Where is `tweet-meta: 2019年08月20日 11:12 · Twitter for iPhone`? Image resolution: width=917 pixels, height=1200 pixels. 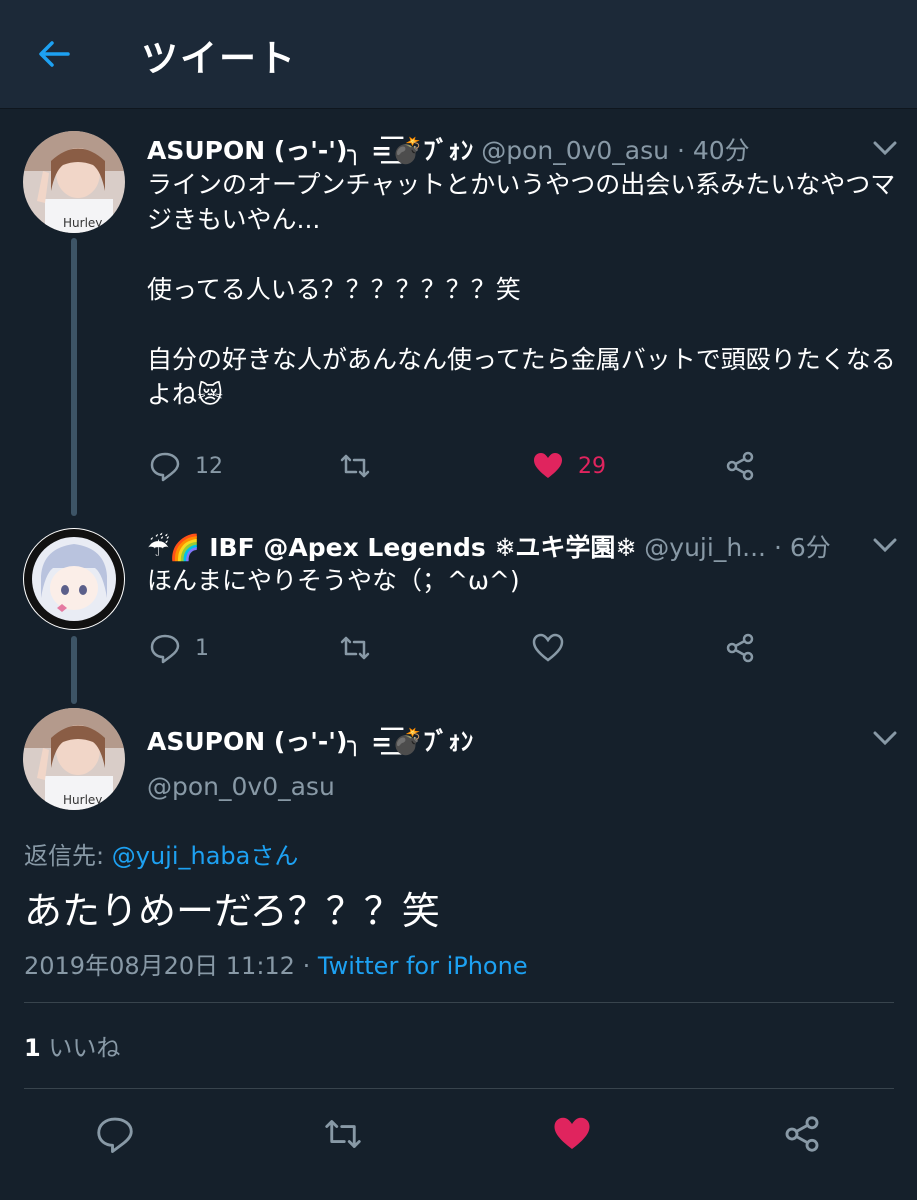
tweet-meta: 2019年08月20日 11:12 · Twitter for iPhone is located at coordinates (276, 963).